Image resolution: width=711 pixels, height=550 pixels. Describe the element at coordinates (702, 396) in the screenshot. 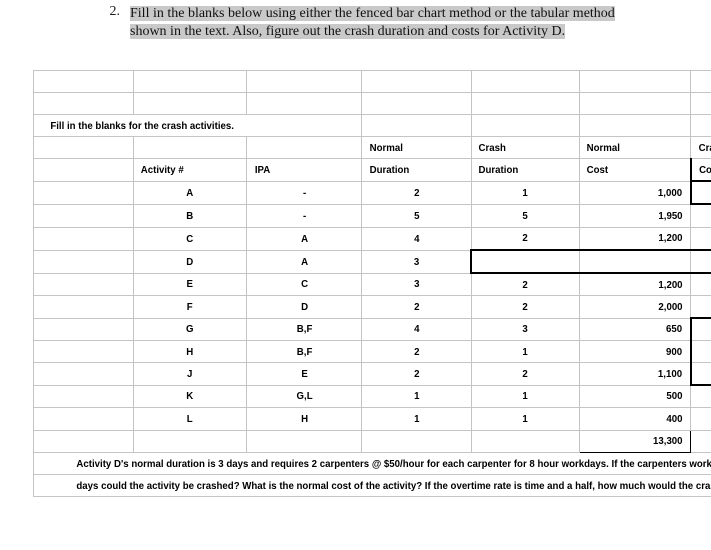

I see `cell-crash-cost: 500` at that location.